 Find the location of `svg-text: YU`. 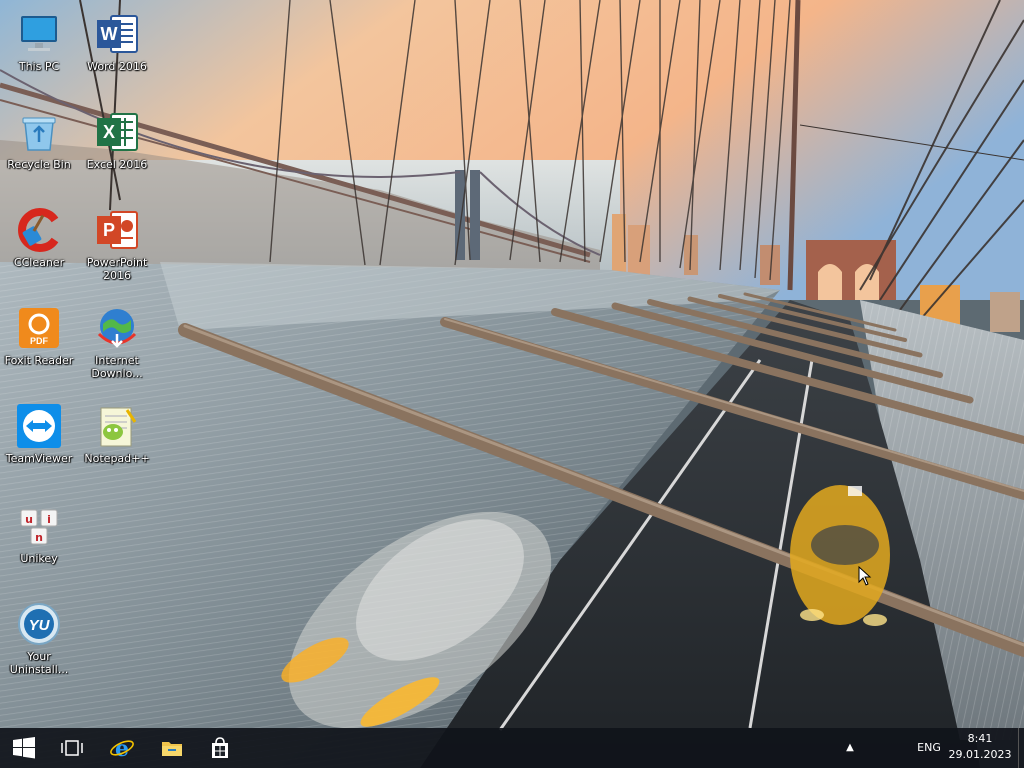

svg-text: YU is located at coordinates (40, 625).